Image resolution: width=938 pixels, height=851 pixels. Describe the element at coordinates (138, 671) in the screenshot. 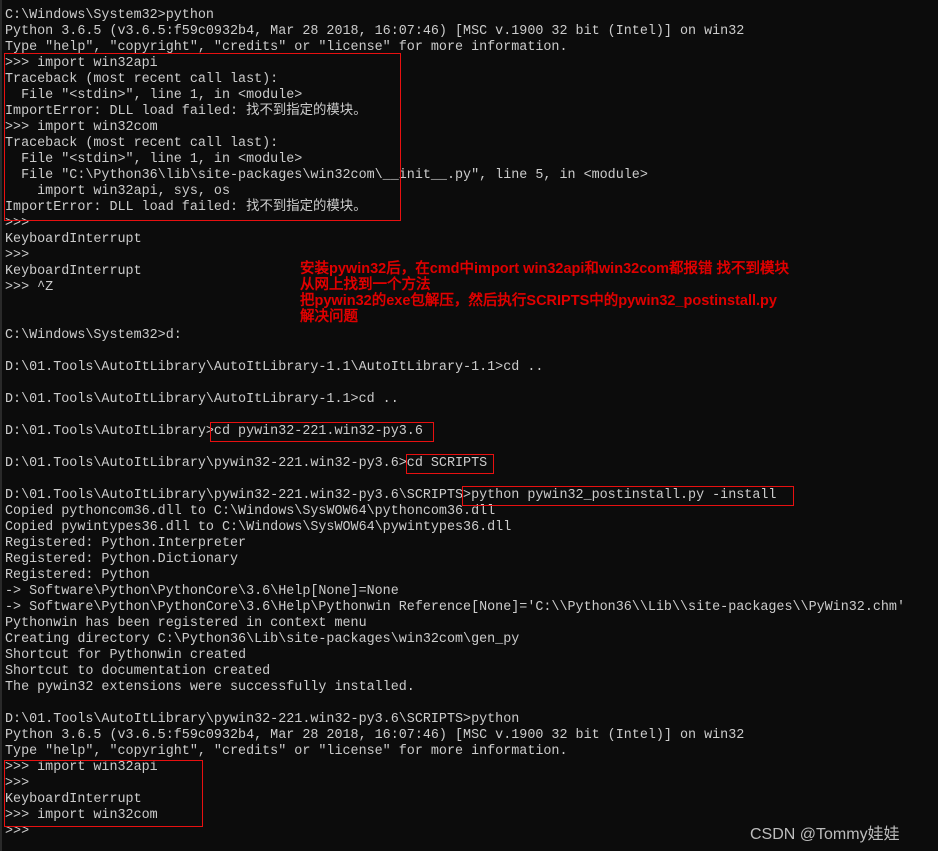

I see `terminal-line: Shortcut to documentation created` at that location.